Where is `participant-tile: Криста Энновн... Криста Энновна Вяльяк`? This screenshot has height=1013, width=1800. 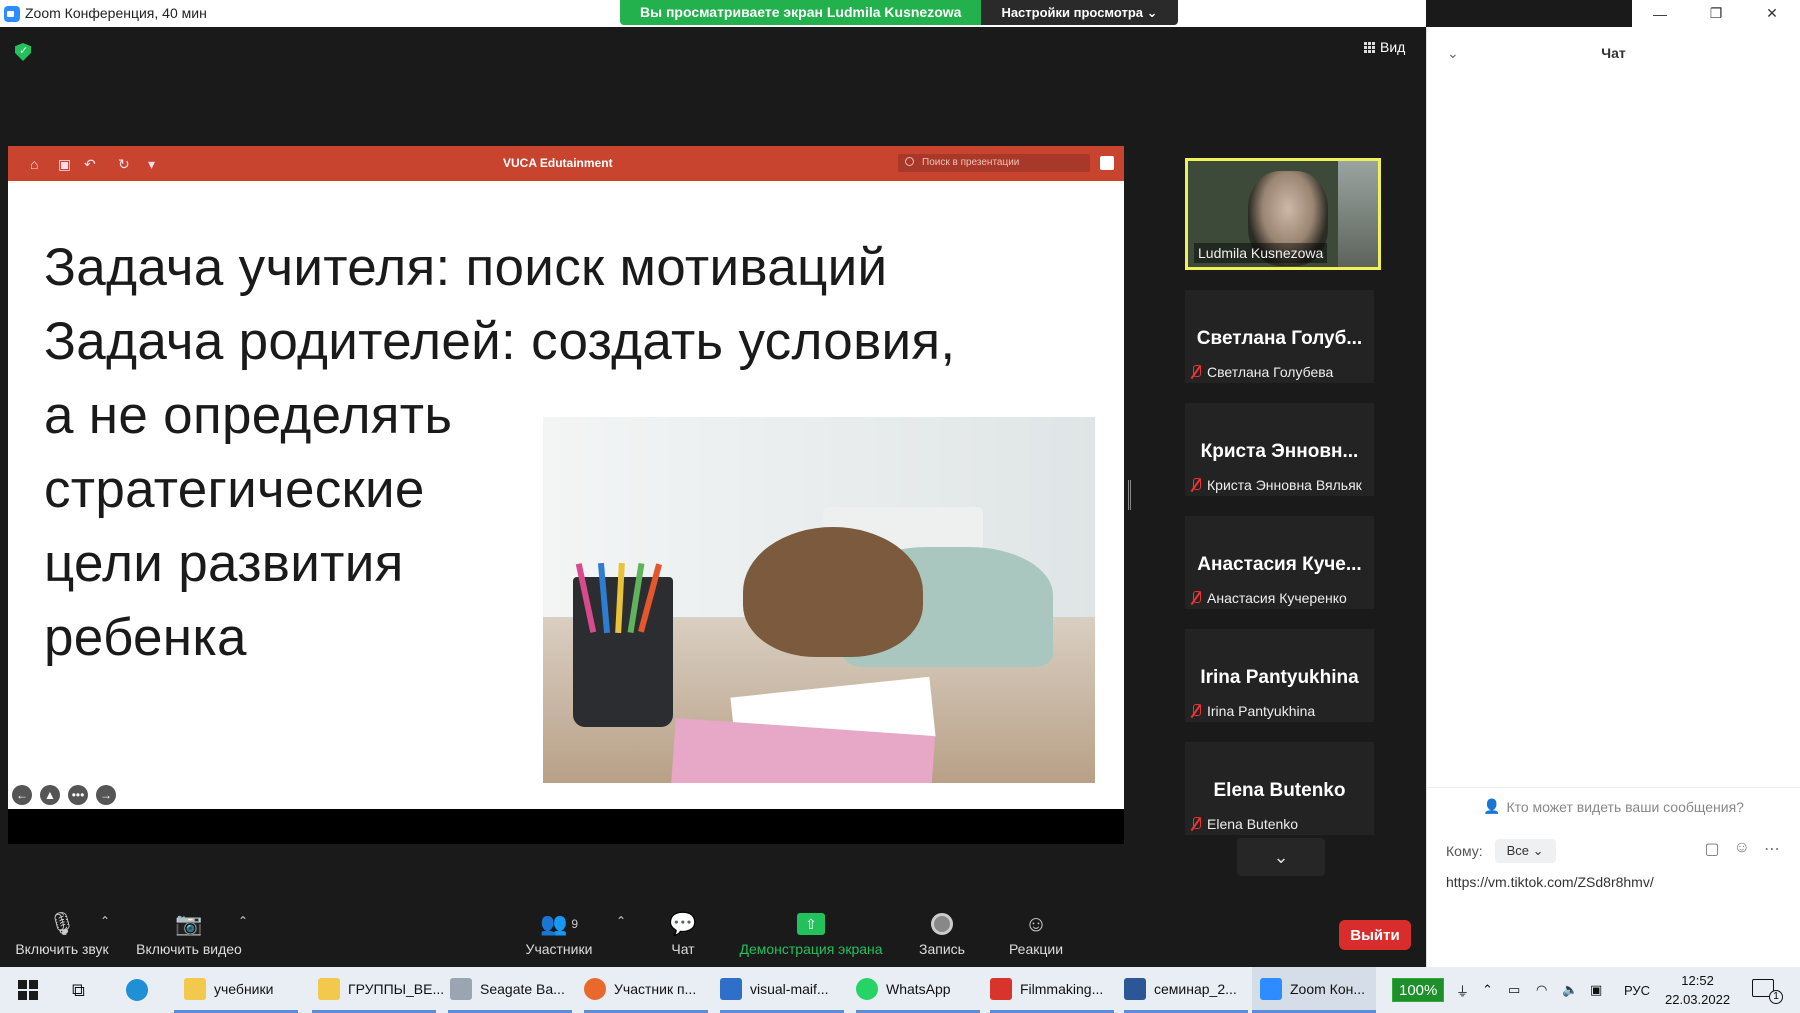 participant-tile: Криста Энновн... Криста Энновна Вяльяк is located at coordinates (1279, 449).